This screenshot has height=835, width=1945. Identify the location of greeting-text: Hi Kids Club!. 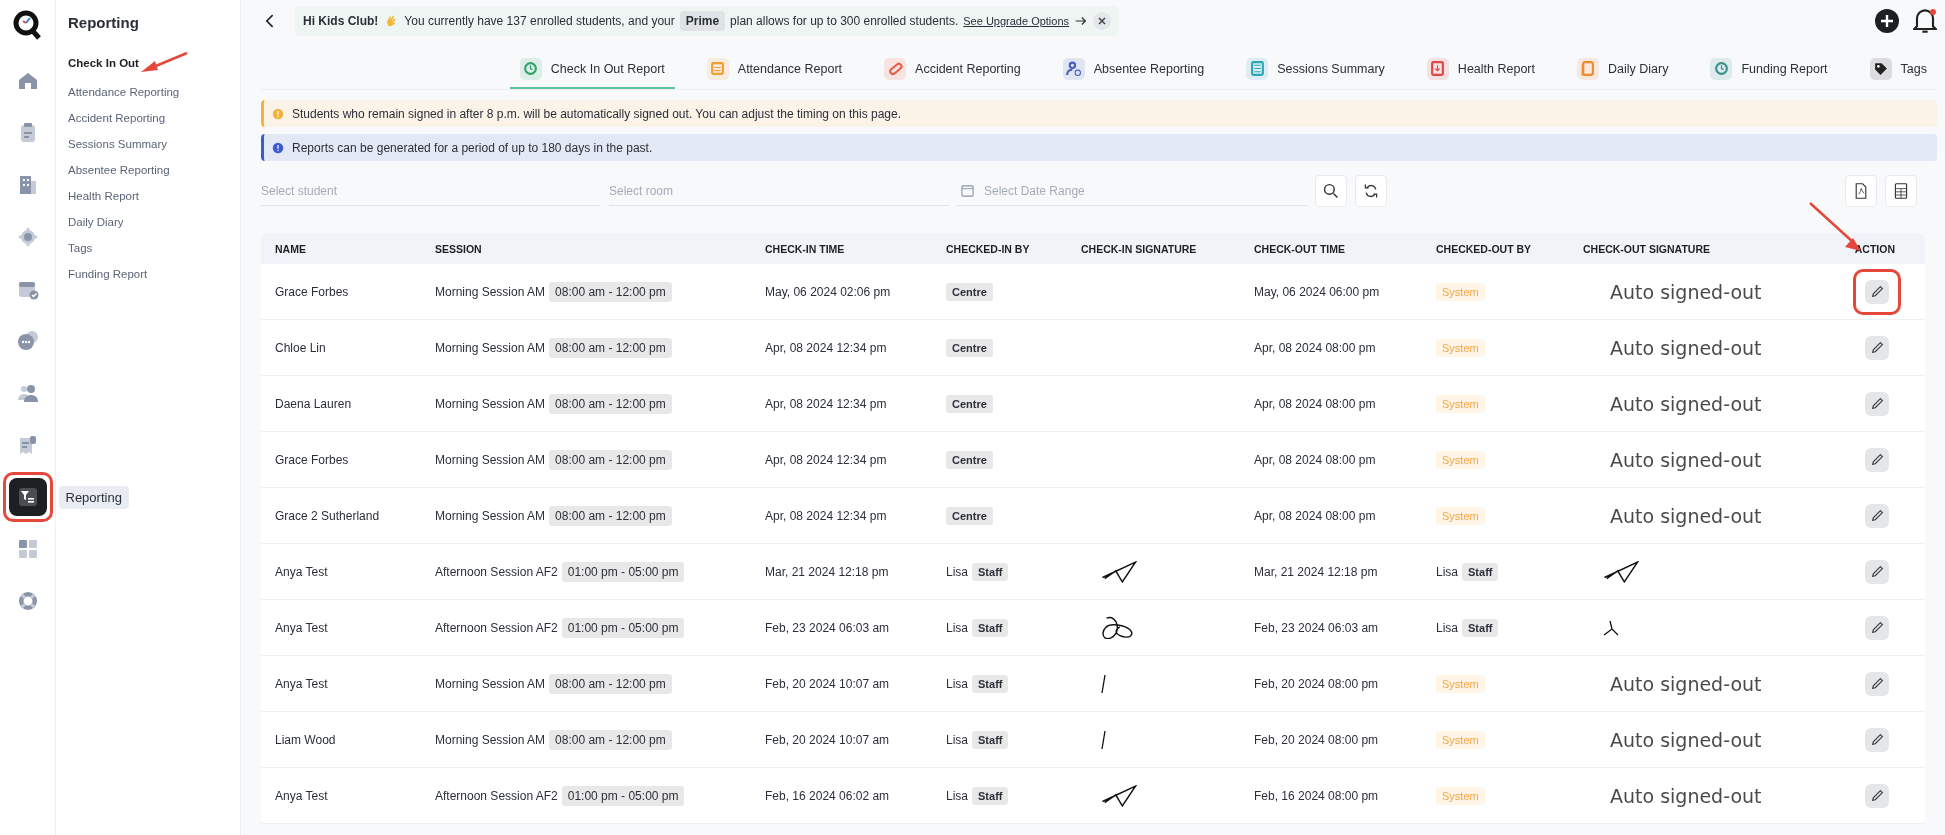
(341, 21).